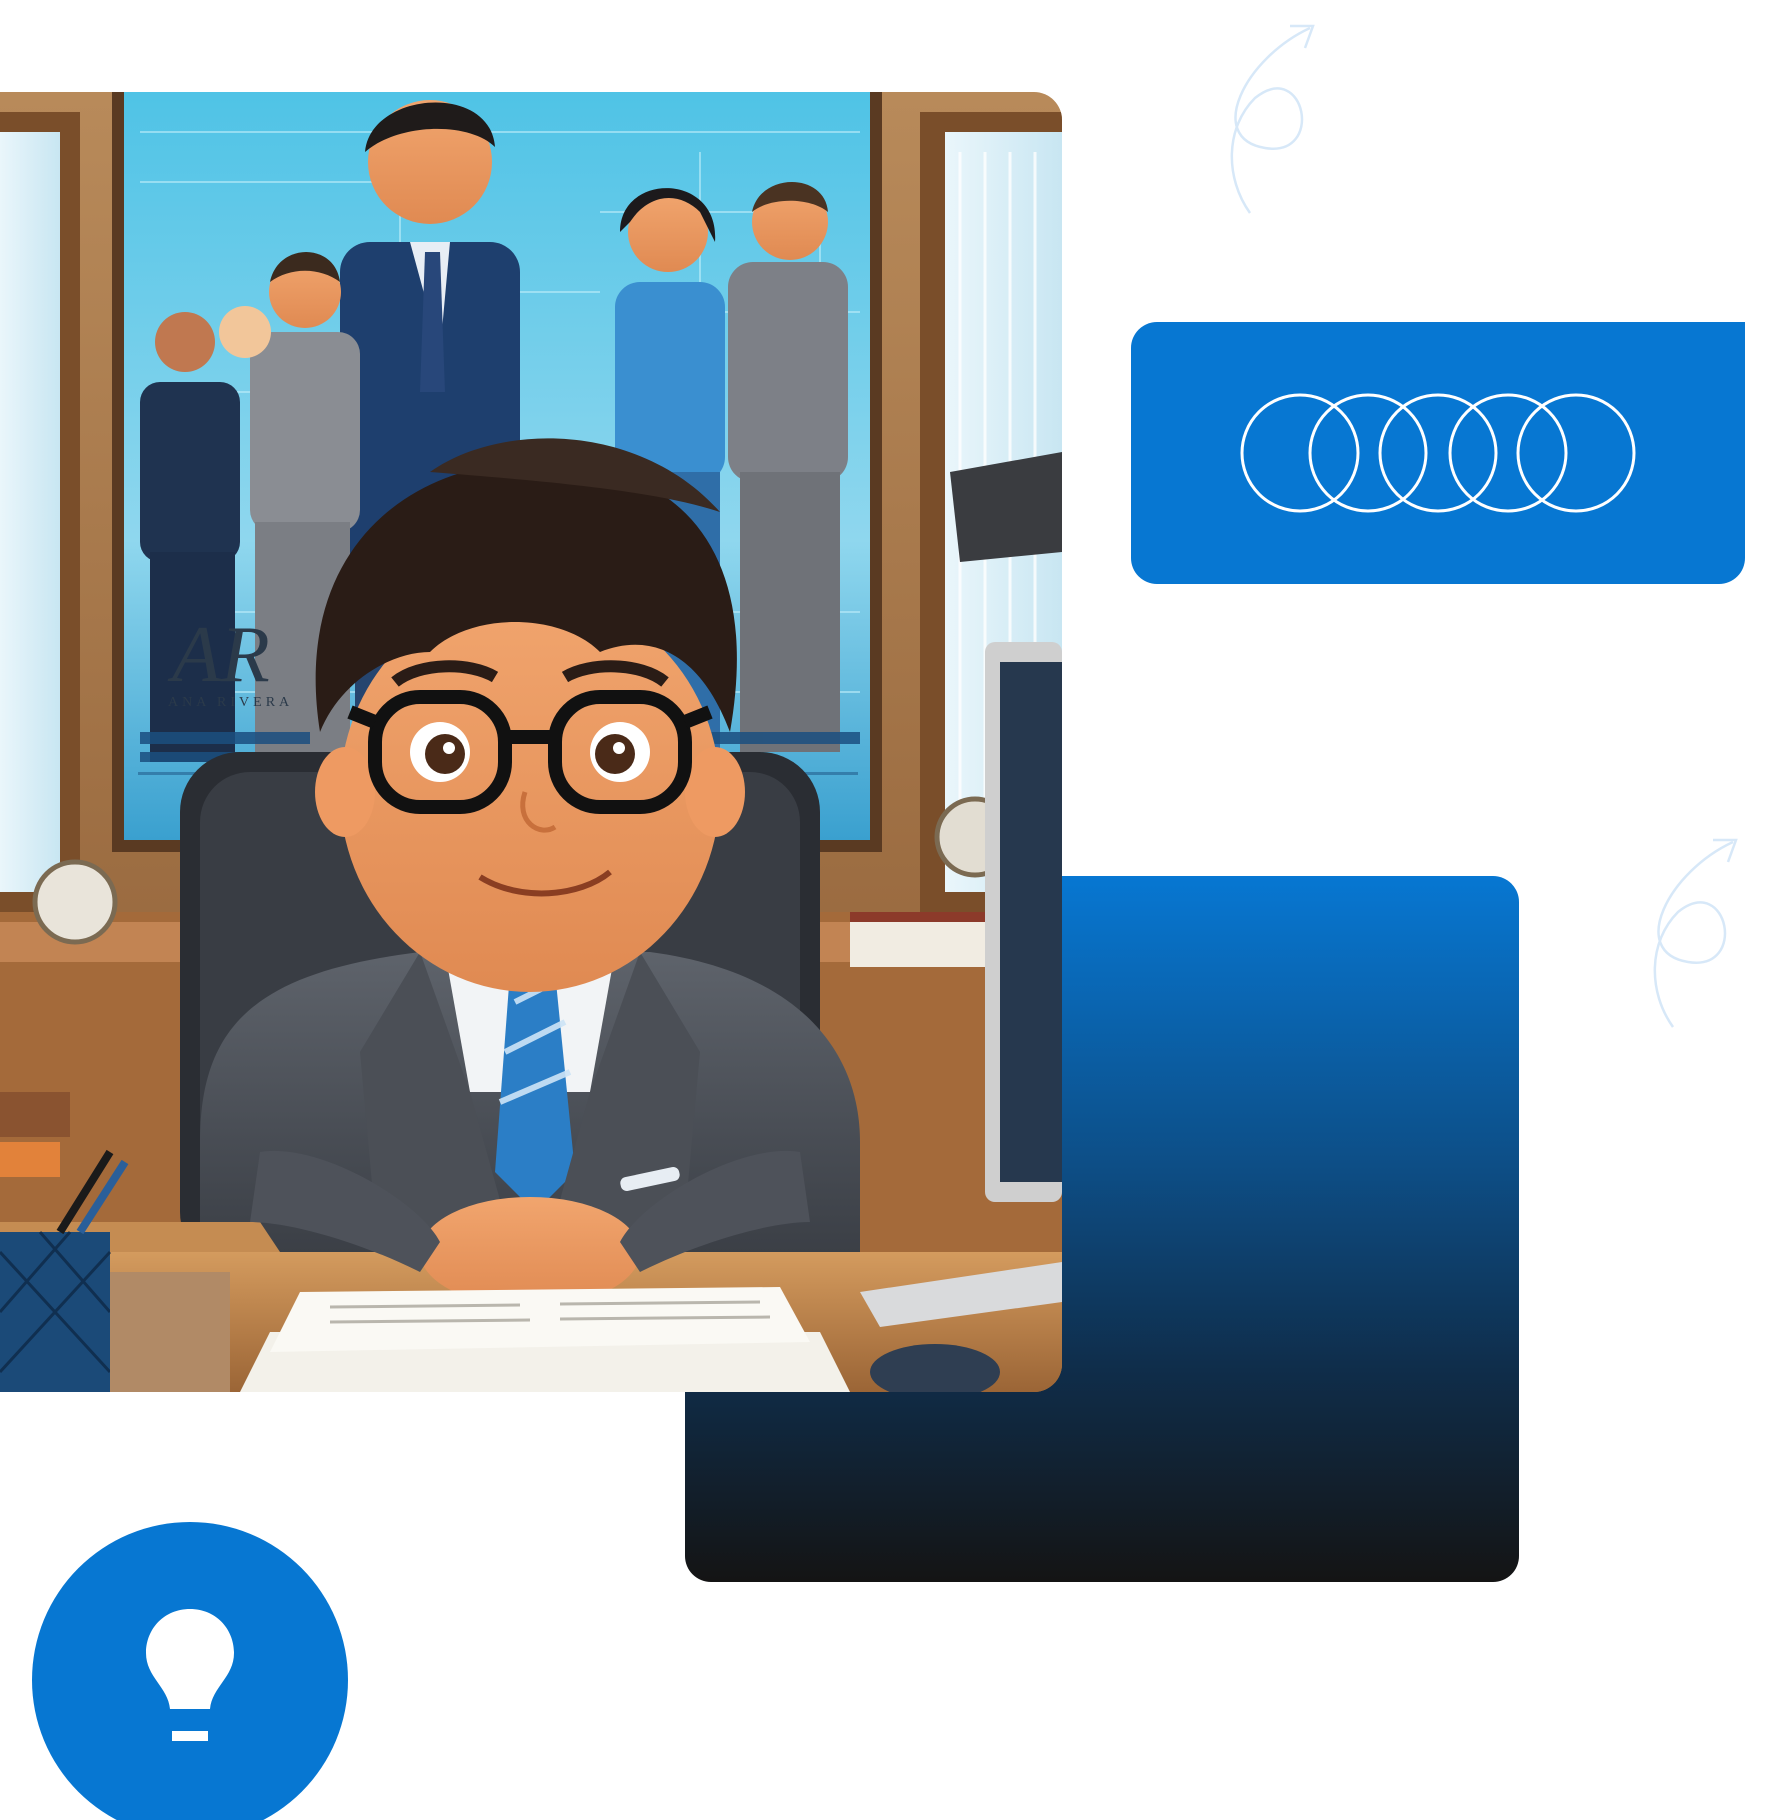  Describe the element at coordinates (1688, 932) in the screenshot. I see `decorative-arrow-right` at that location.